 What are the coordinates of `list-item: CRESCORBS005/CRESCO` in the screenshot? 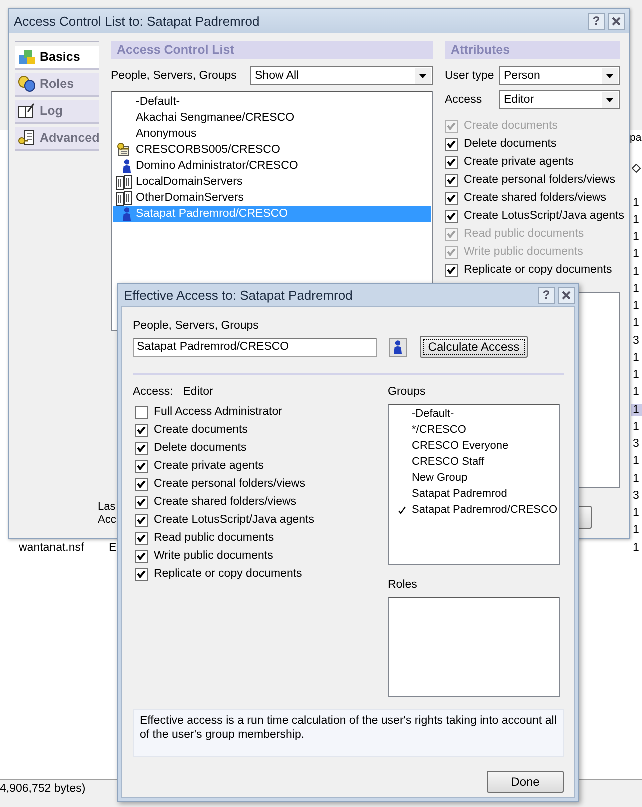 It's located at (272, 150).